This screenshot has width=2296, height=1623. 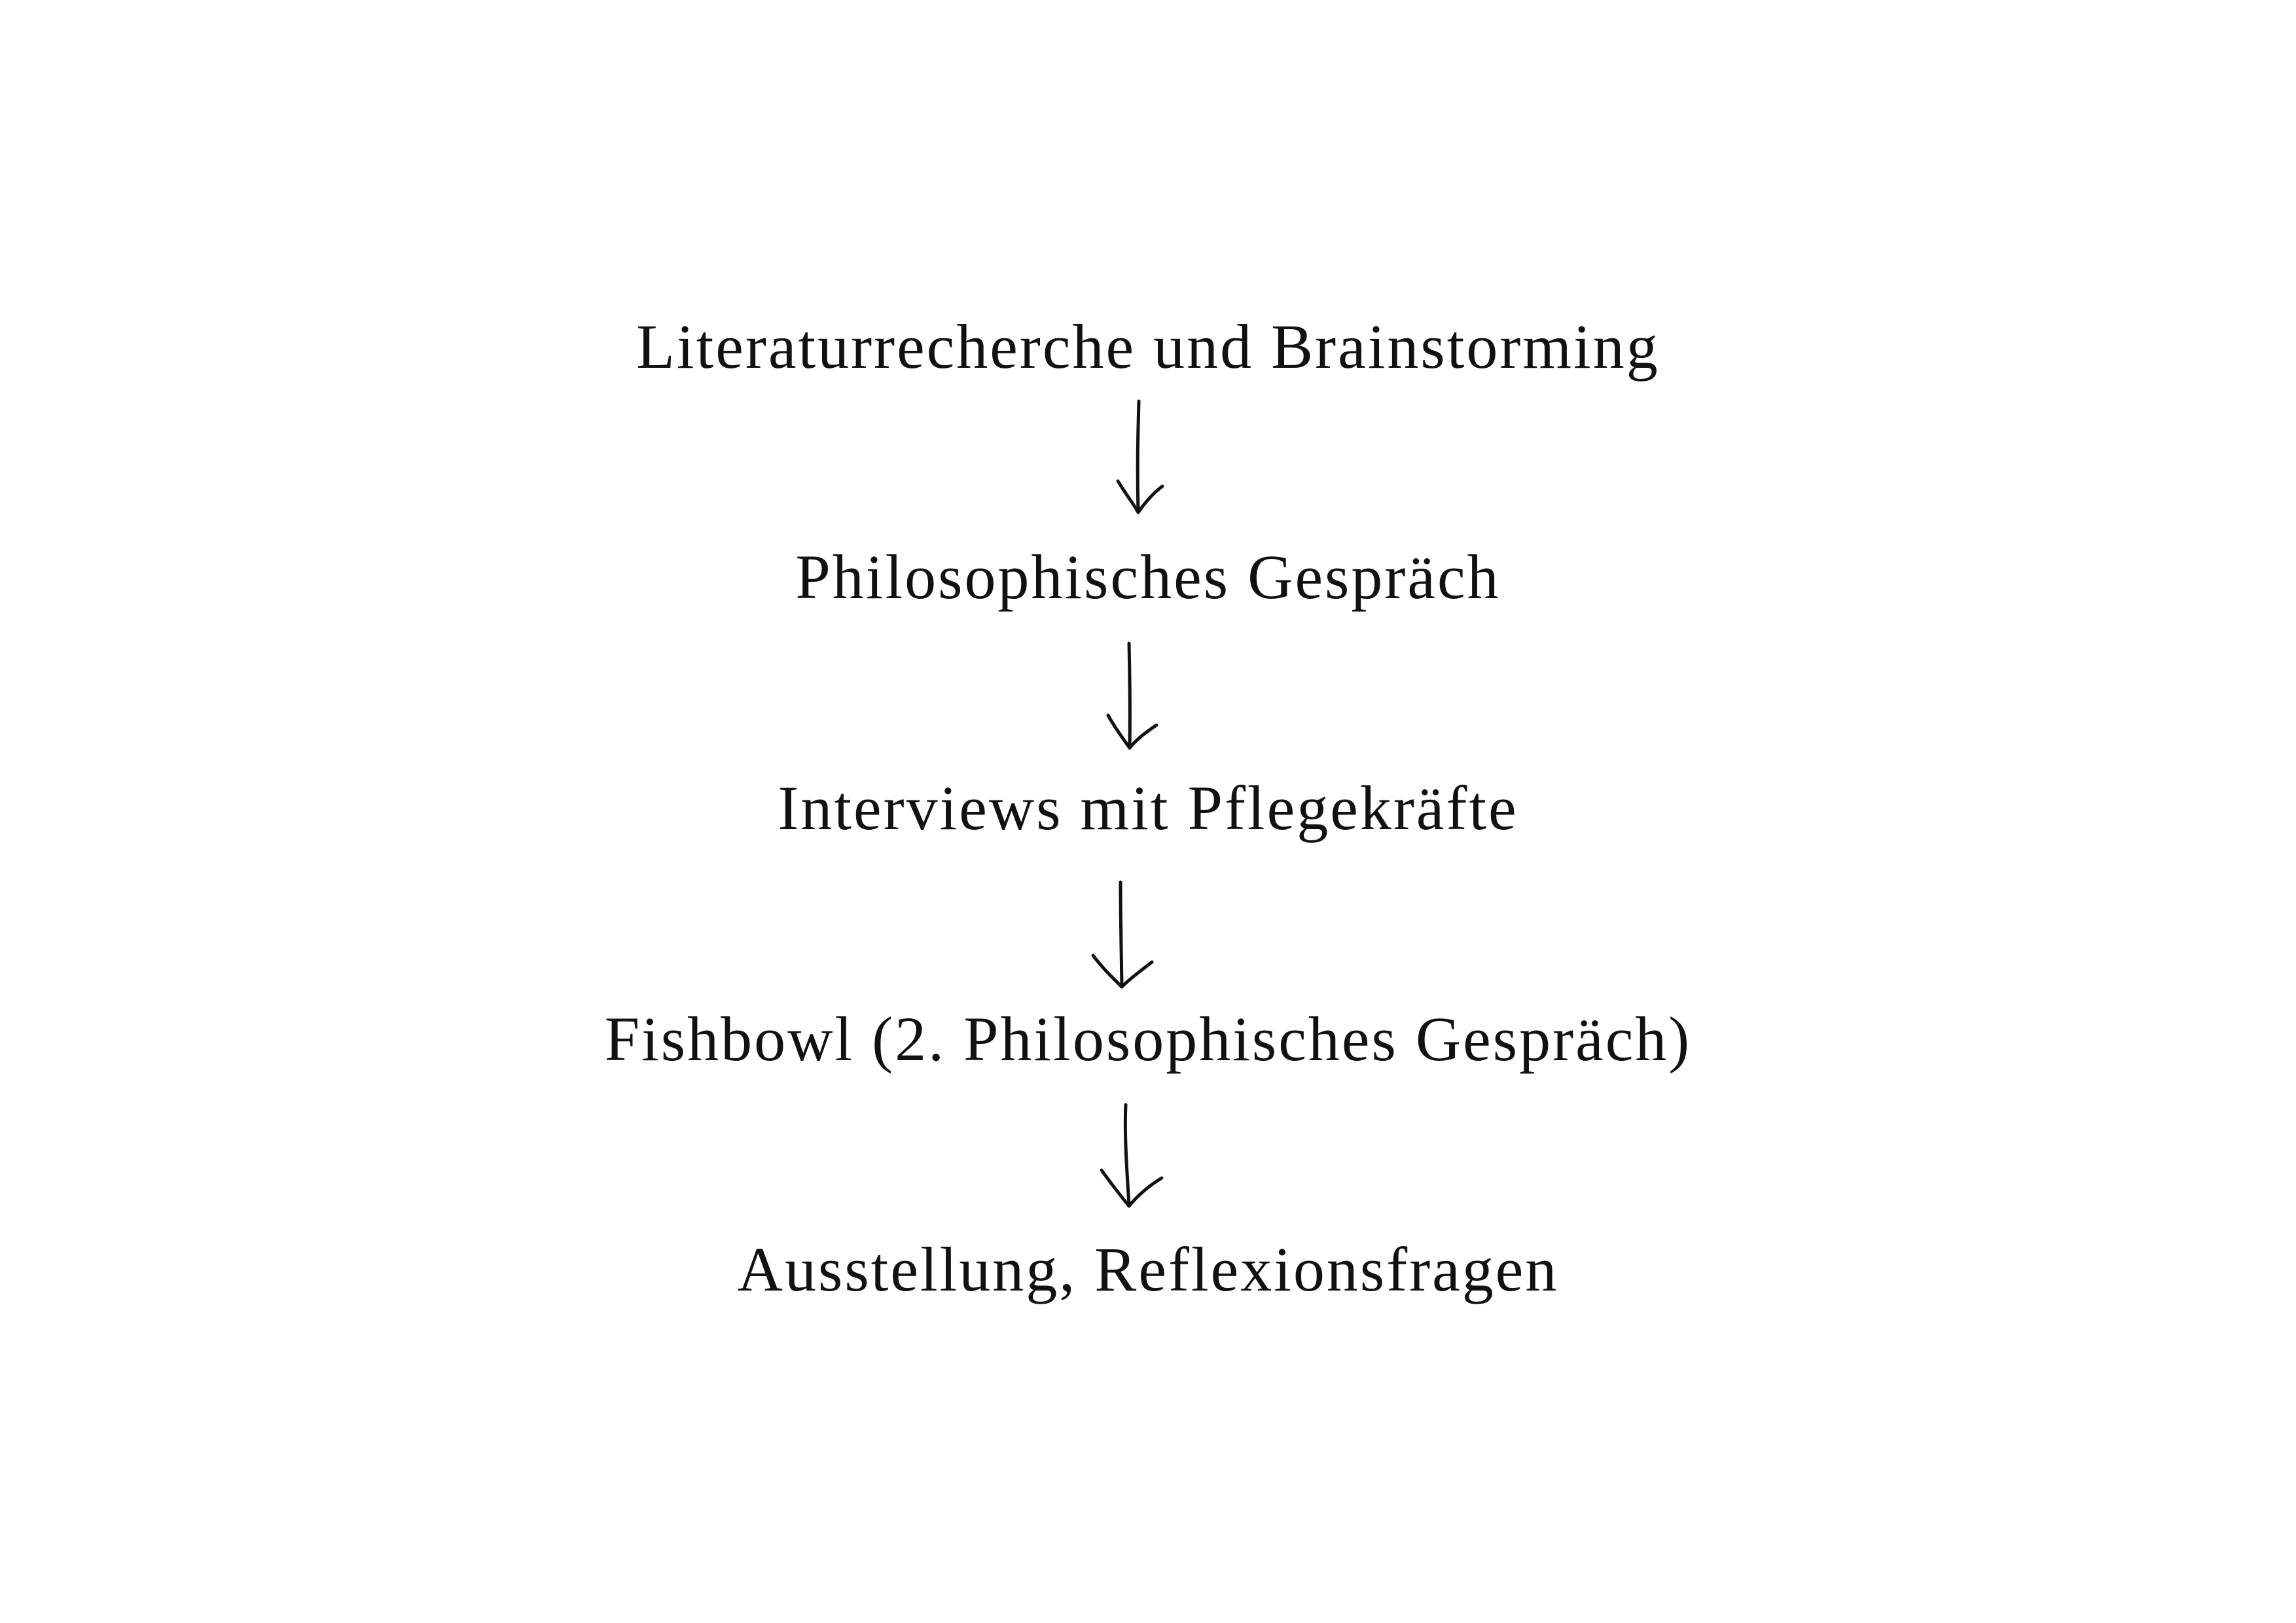 What do you see at coordinates (1148, 347) in the screenshot?
I see `step-literature-research: Literaturrecherche und Brainstorming` at bounding box center [1148, 347].